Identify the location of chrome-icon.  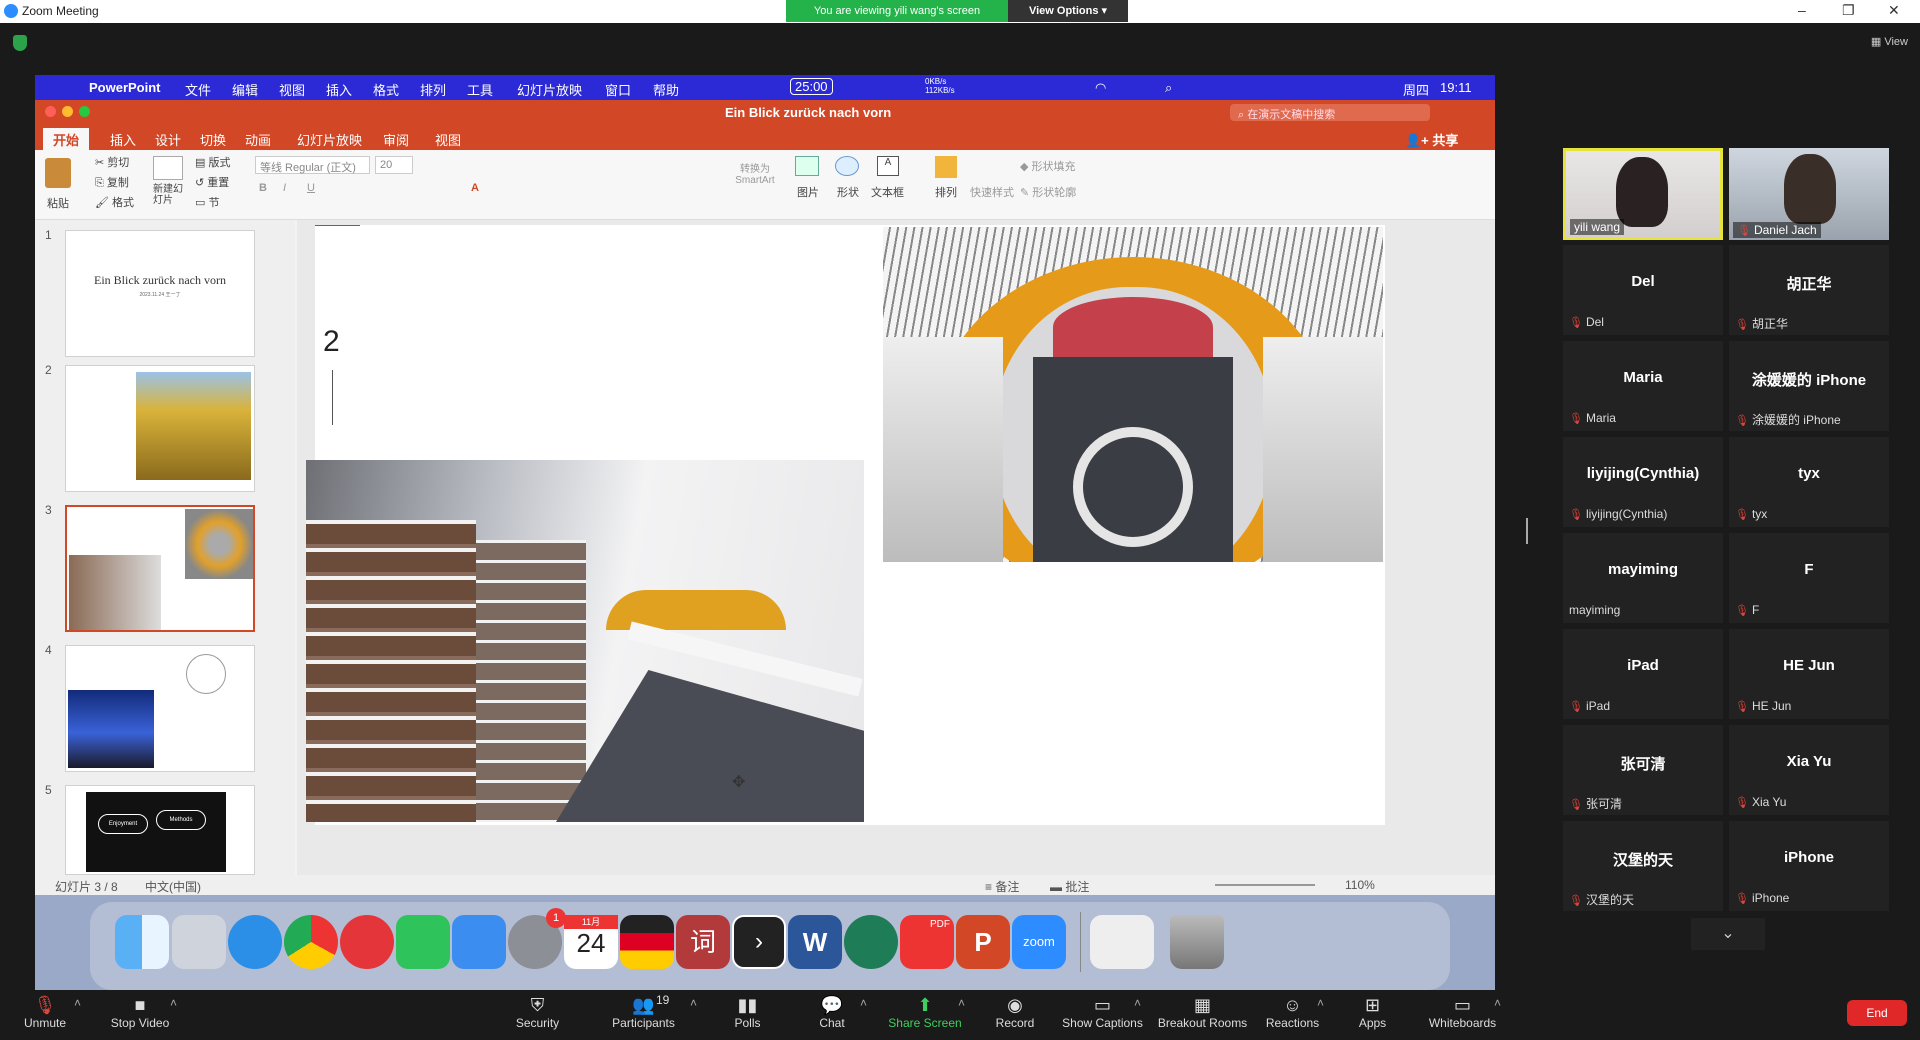
(311, 942).